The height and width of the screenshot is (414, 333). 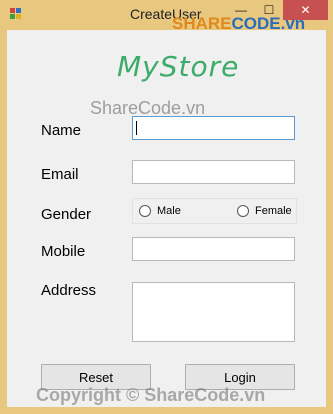 What do you see at coordinates (213, 172) in the screenshot?
I see `email-input` at bounding box center [213, 172].